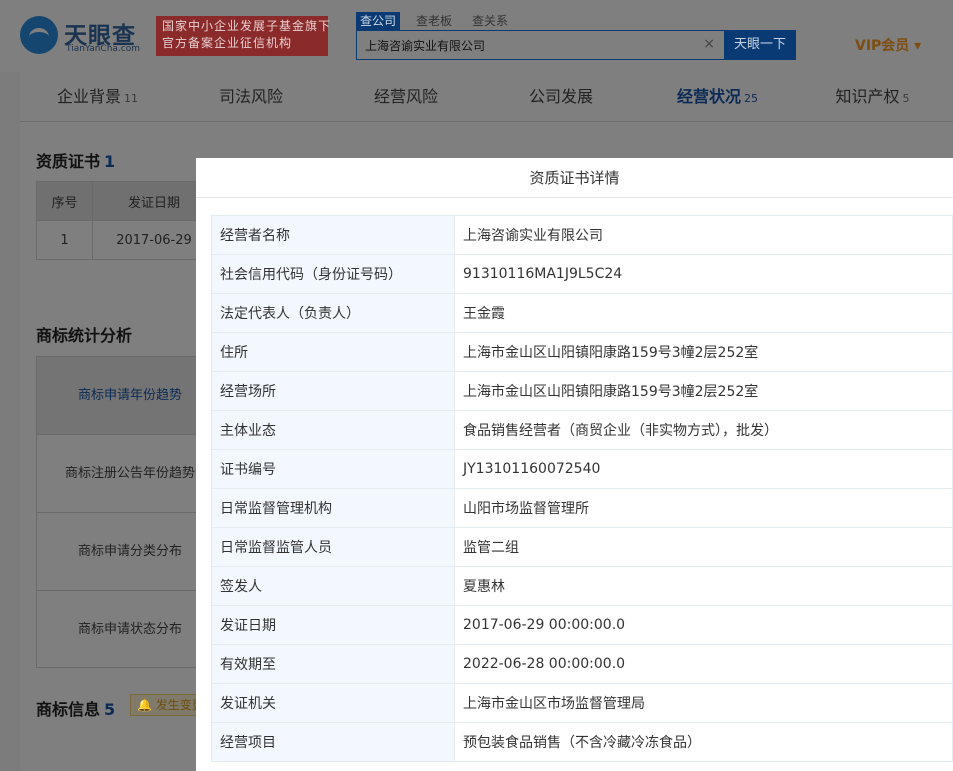 The height and width of the screenshot is (771, 953). Describe the element at coordinates (333, 235) in the screenshot. I see `detail-key: 经营者名称` at that location.